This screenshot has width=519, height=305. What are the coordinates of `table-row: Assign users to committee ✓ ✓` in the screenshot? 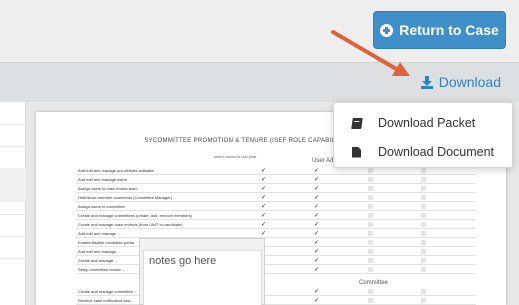 It's located at (276, 207).